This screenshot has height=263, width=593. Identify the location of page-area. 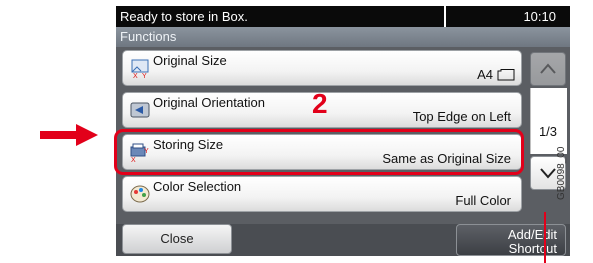
(548, 121).